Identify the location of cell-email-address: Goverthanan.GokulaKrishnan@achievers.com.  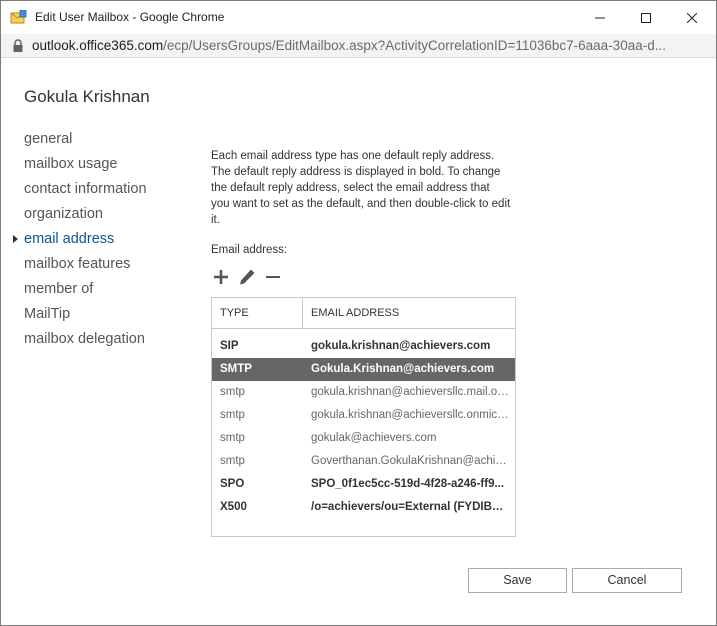
(410, 461).